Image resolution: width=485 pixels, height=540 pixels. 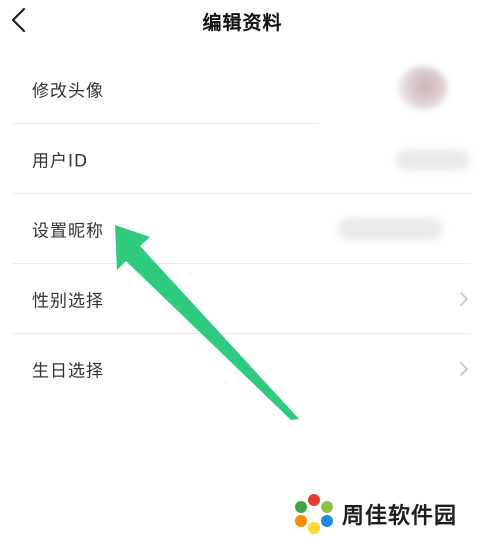 What do you see at coordinates (68, 91) in the screenshot?
I see `row-label: 修改头像` at bounding box center [68, 91].